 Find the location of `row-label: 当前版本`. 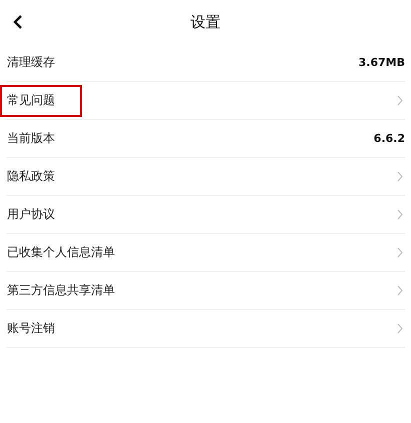

row-label: 当前版本 is located at coordinates (30, 138).